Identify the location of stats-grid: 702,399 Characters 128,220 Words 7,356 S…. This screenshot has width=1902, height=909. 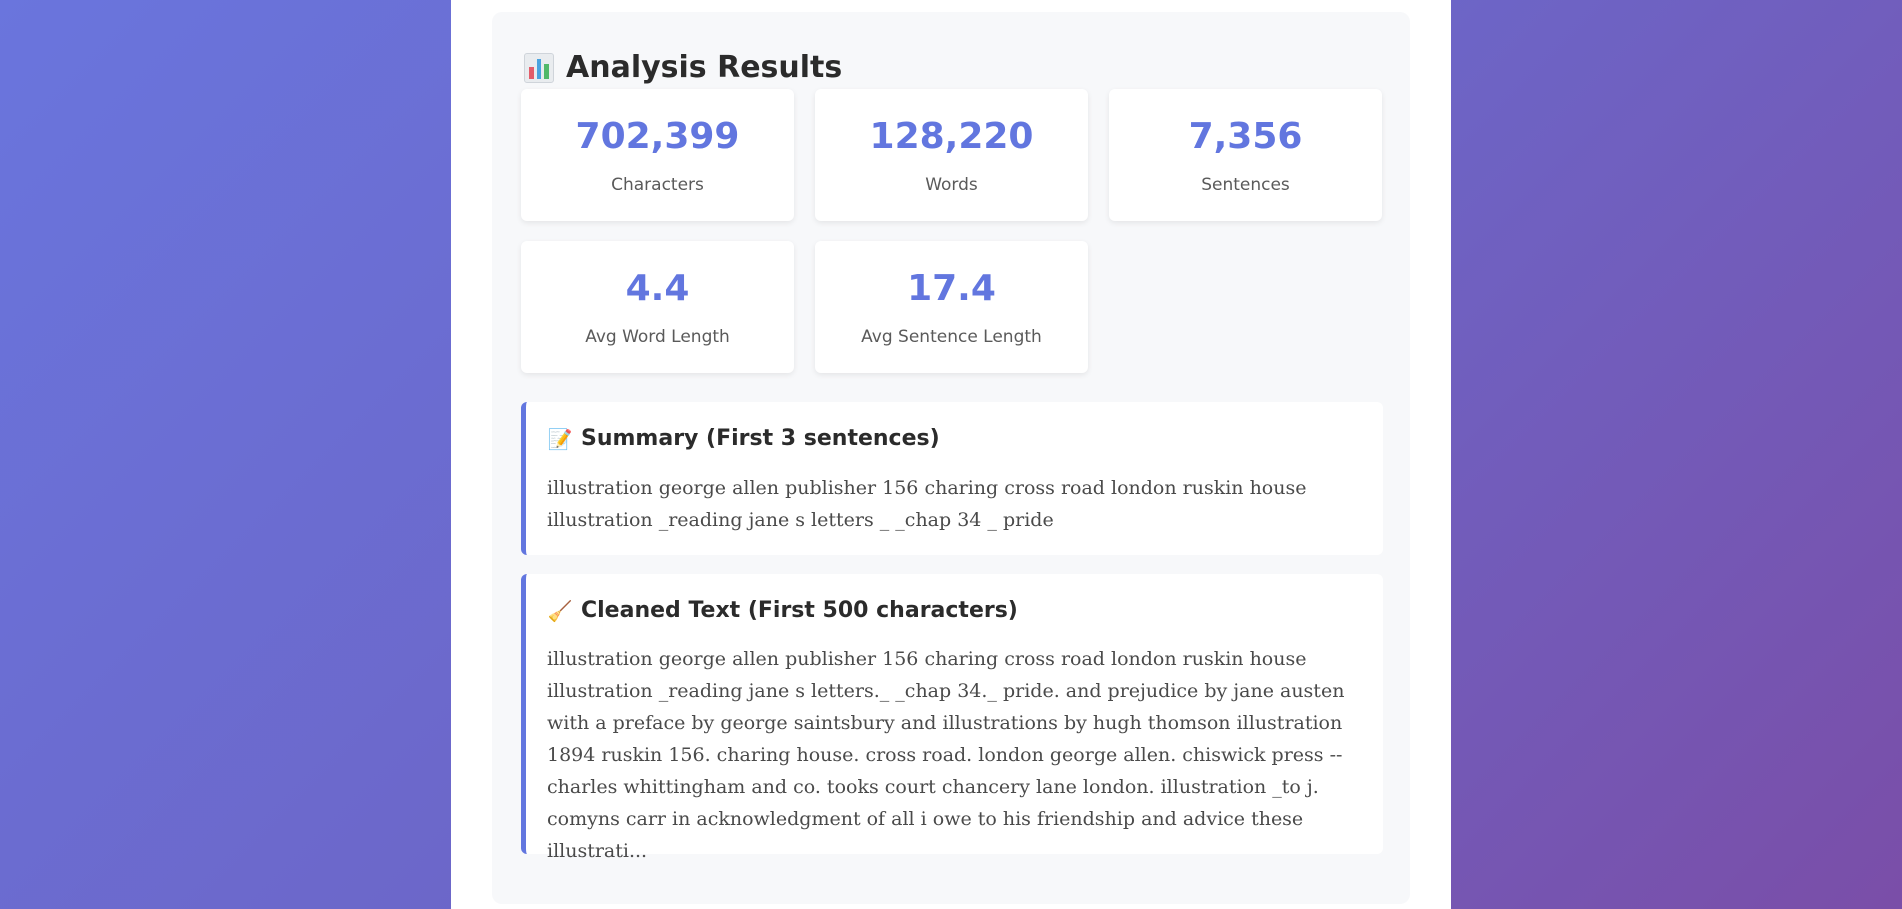
(952, 239).